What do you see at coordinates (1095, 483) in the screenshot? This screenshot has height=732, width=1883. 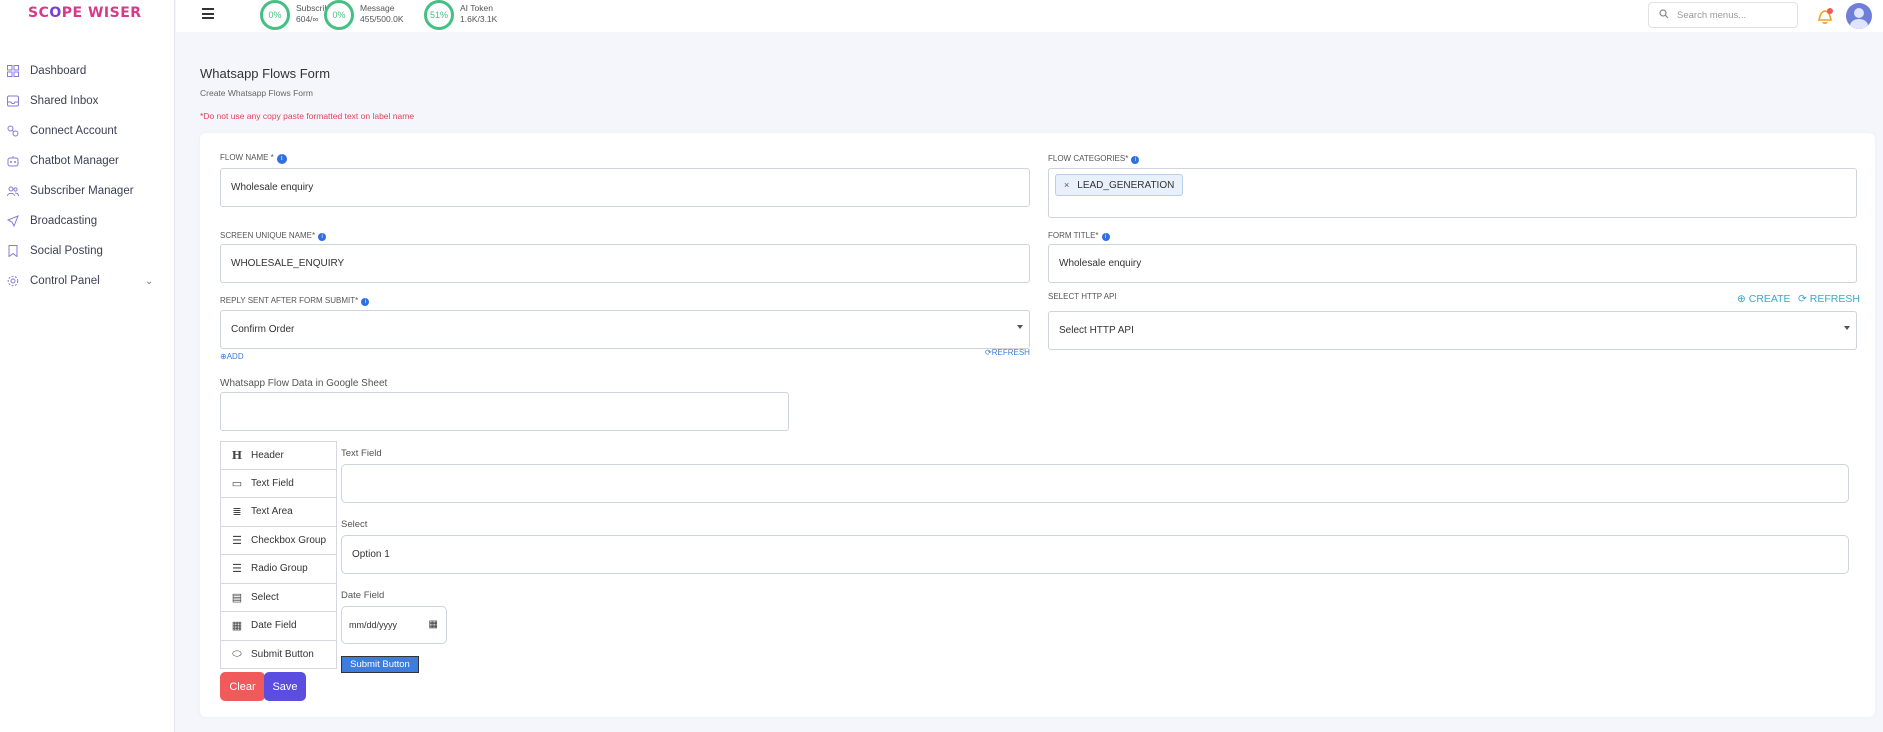 I see `preview-text-field` at bounding box center [1095, 483].